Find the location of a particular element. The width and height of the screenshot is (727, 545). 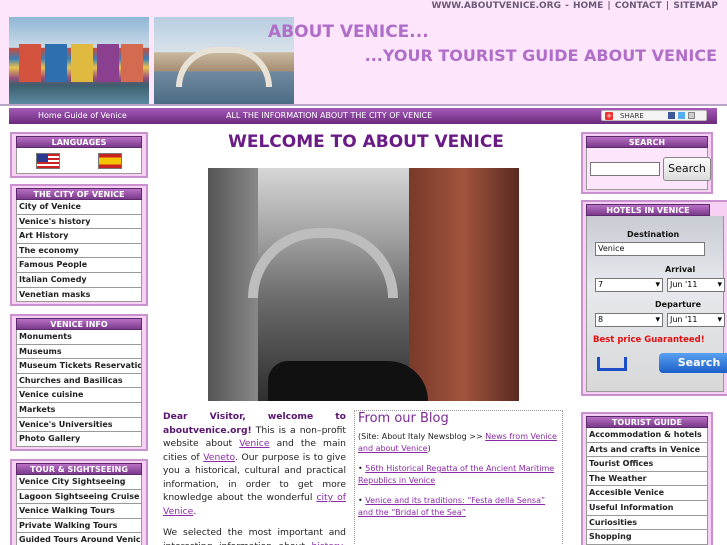

search-header: SEARCH is located at coordinates (647, 142).